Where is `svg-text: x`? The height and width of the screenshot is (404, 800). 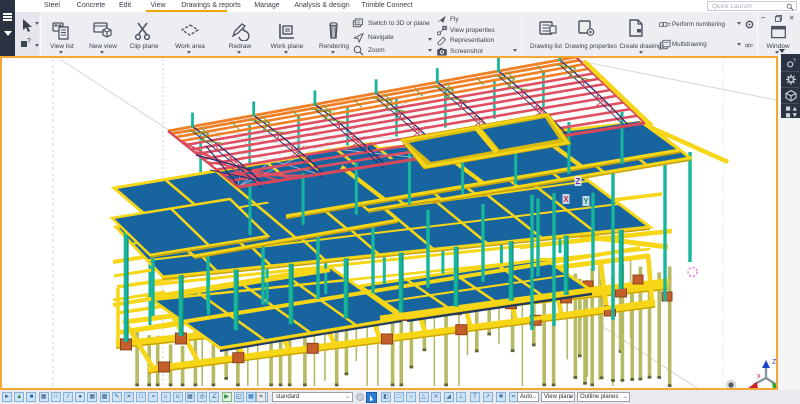 svg-text: x is located at coordinates (759, 376).